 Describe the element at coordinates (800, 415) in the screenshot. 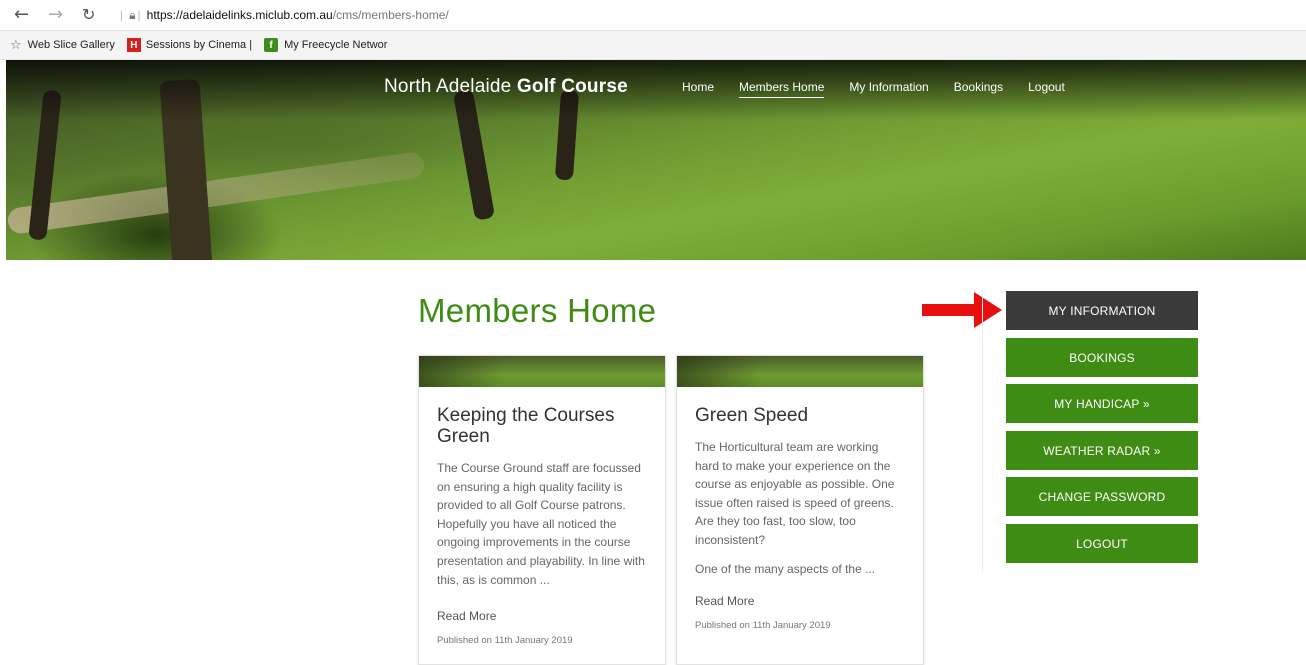

I see `article-title: Green Speed` at that location.